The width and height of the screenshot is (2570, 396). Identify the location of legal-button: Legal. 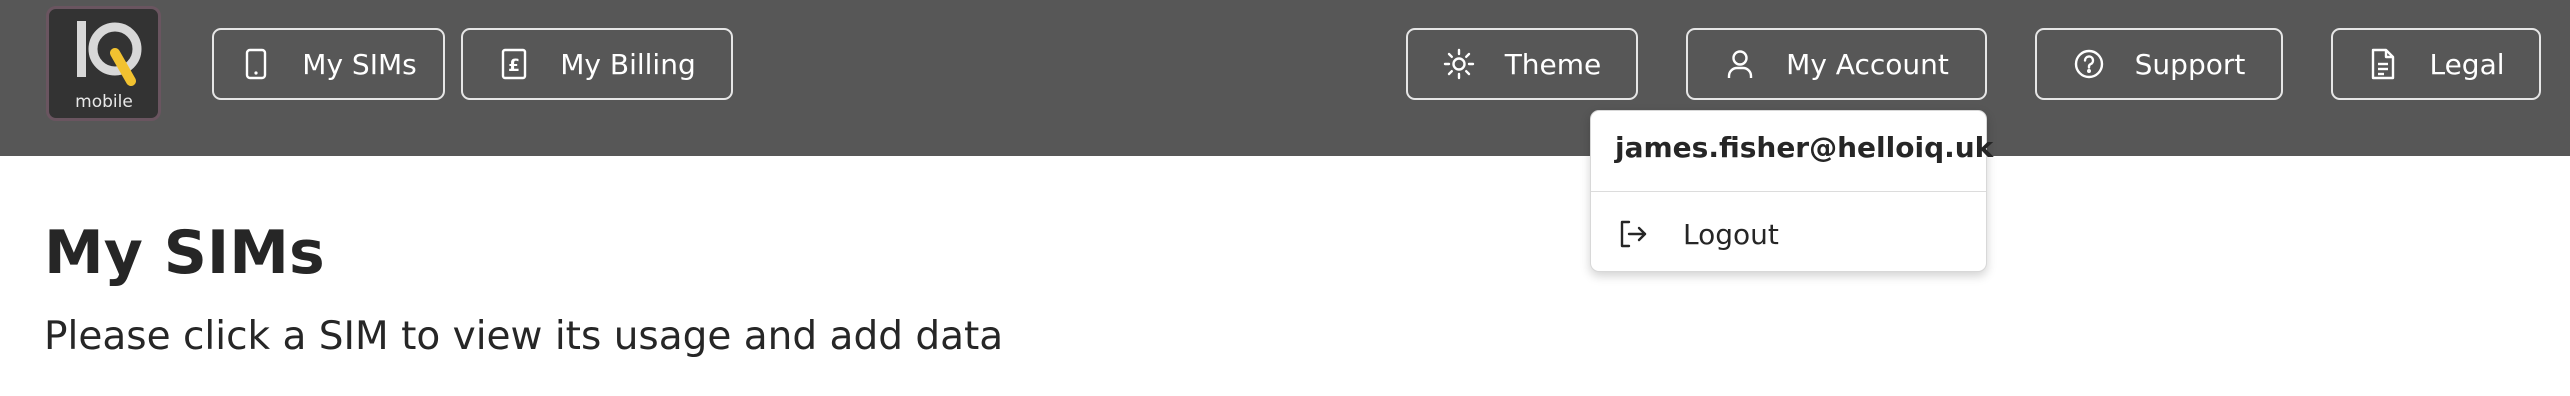
(2436, 64).